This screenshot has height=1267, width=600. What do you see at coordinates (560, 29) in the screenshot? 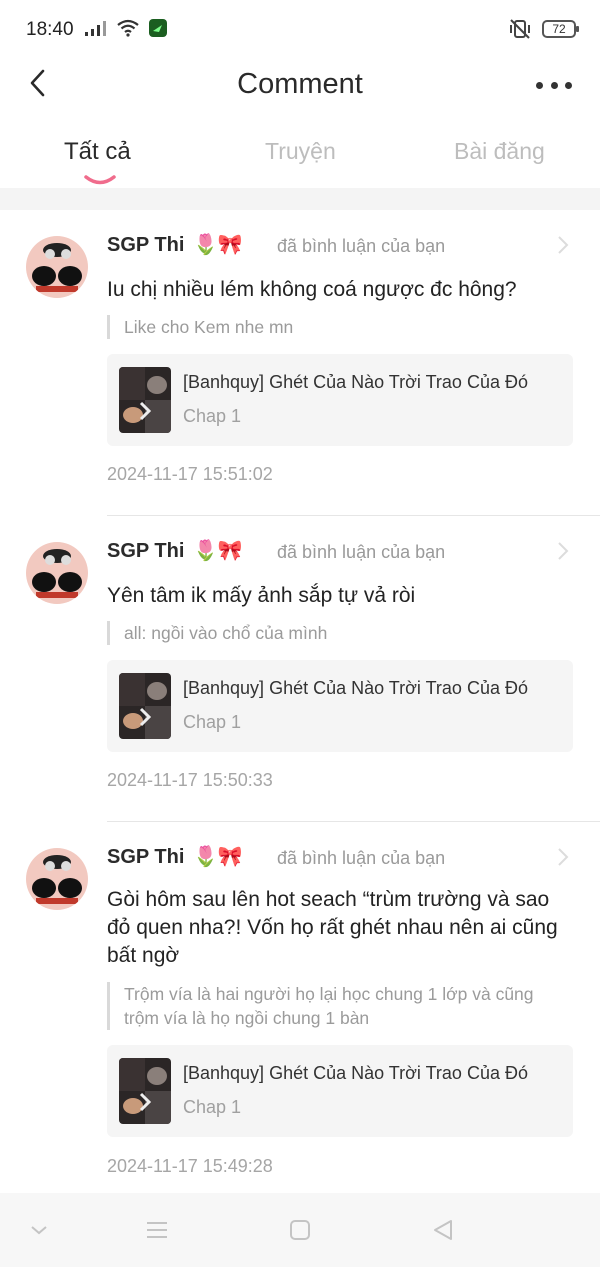
I see `battery-icon: 72` at bounding box center [560, 29].